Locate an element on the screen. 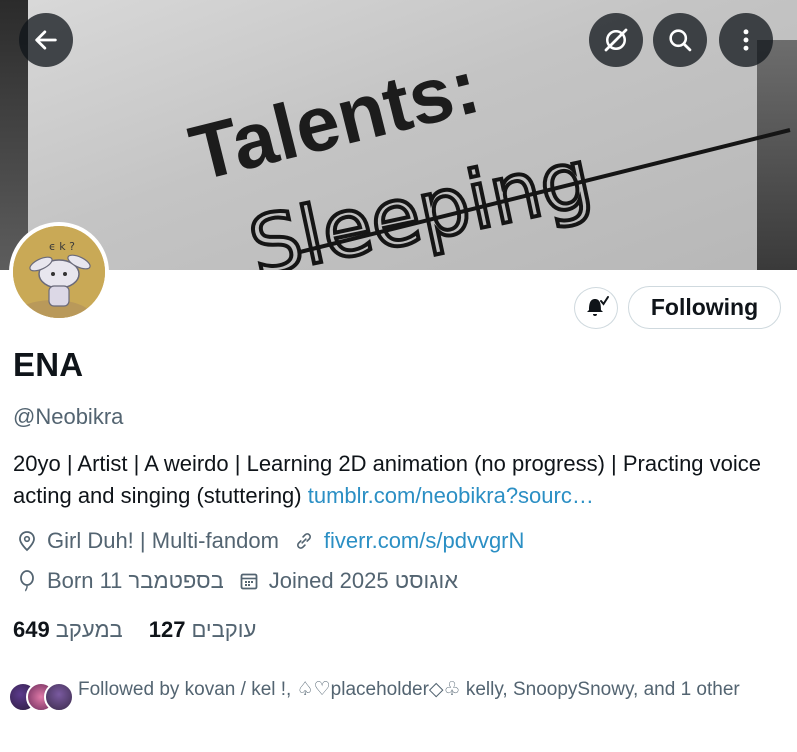 This screenshot has height=752, width=797. following-stat: 649 במעקב is located at coordinates (68, 630).